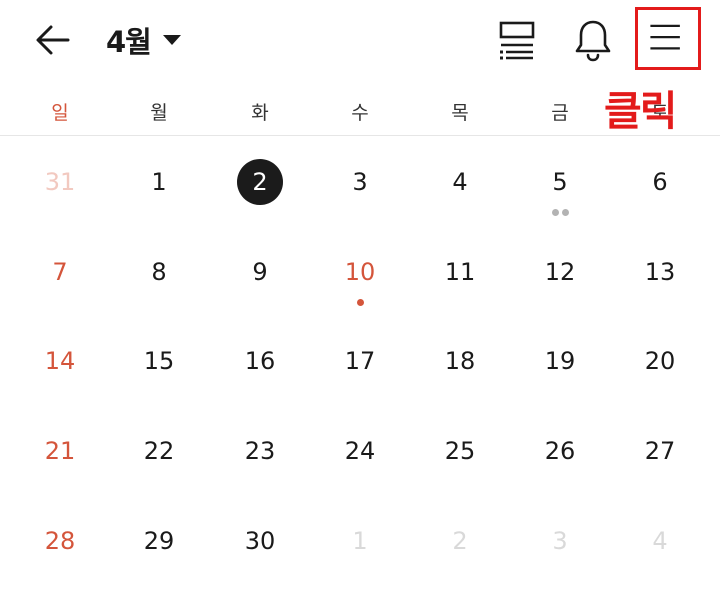 The height and width of the screenshot is (598, 720). Describe the element at coordinates (460, 378) in the screenshot. I see `calendar-day: 18` at that location.